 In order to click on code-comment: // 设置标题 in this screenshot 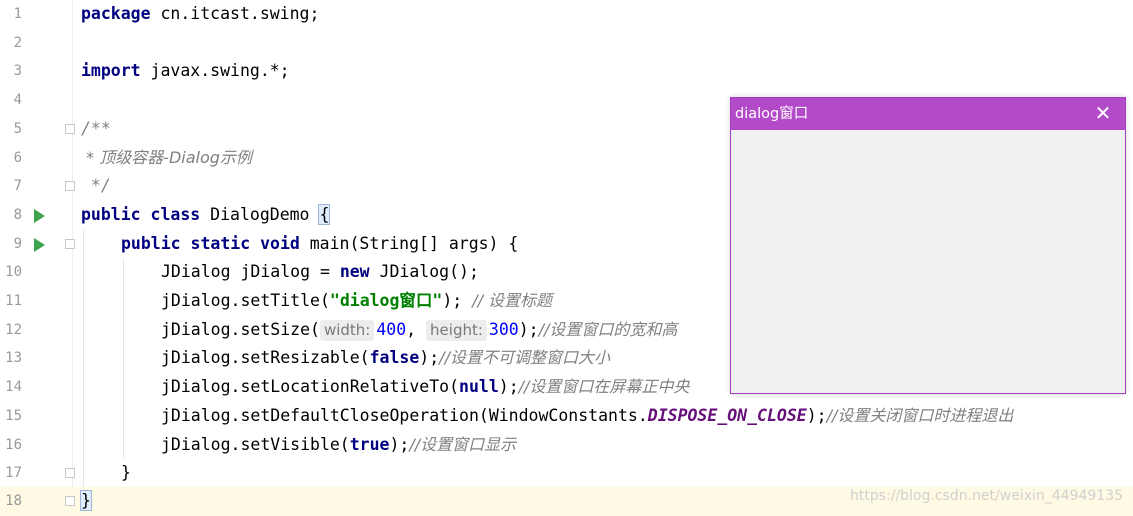, I will do `click(512, 300)`.